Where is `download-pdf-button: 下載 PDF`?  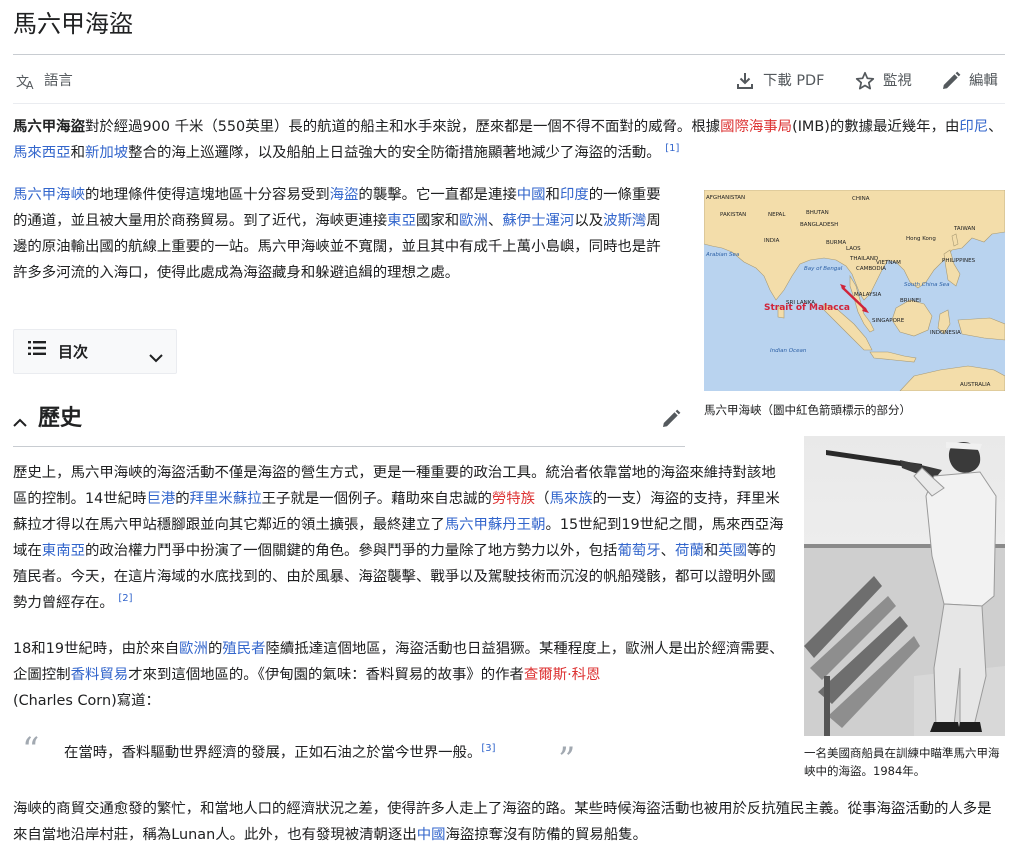
download-pdf-button: 下載 PDF is located at coordinates (779, 81).